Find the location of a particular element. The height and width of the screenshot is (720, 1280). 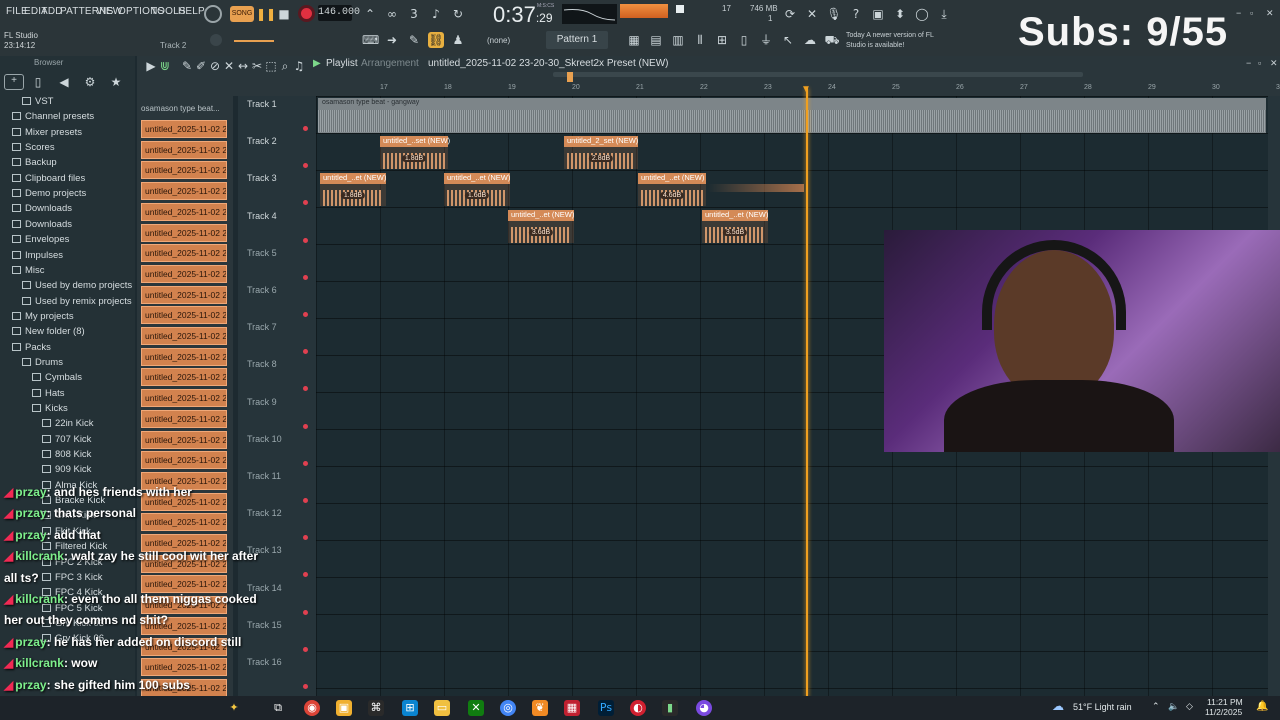

track1-audio-clip: osamason type beat - gangway is located at coordinates (792, 115).